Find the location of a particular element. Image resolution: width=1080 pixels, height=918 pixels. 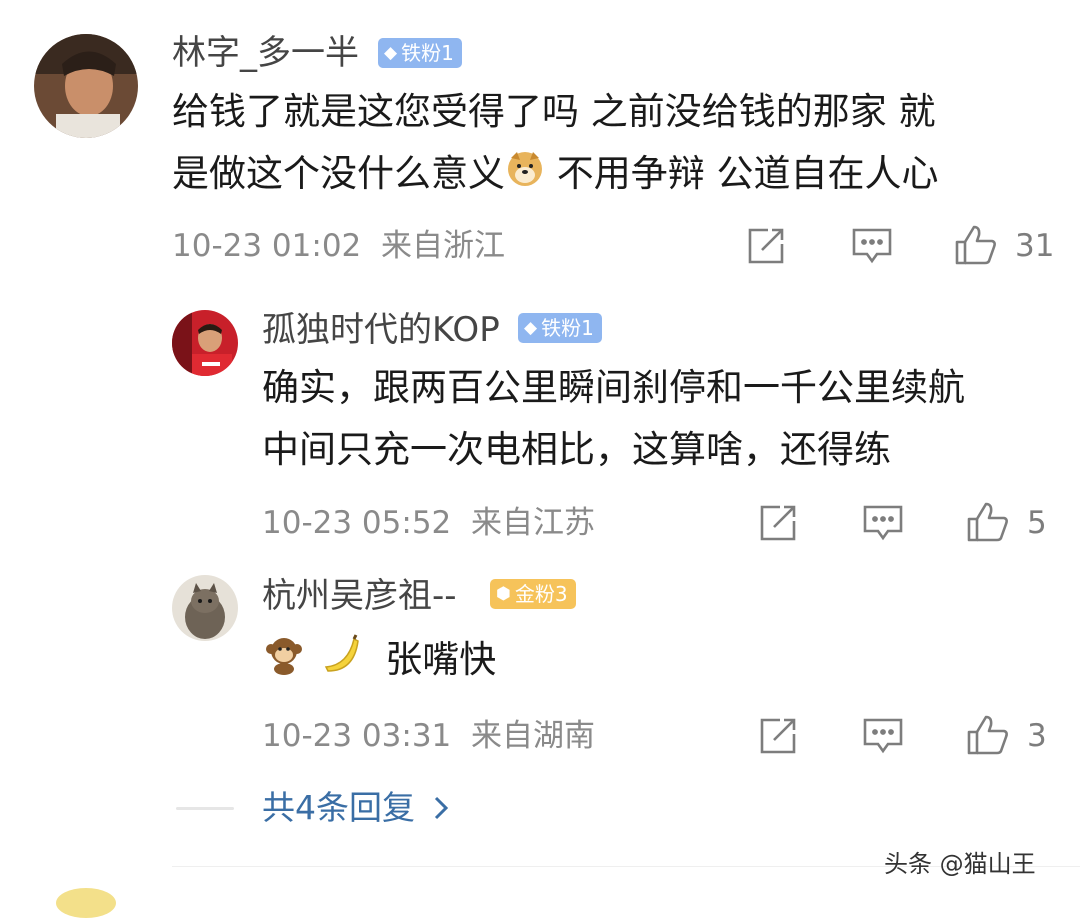

monkey-emoji is located at coordinates (284, 662).